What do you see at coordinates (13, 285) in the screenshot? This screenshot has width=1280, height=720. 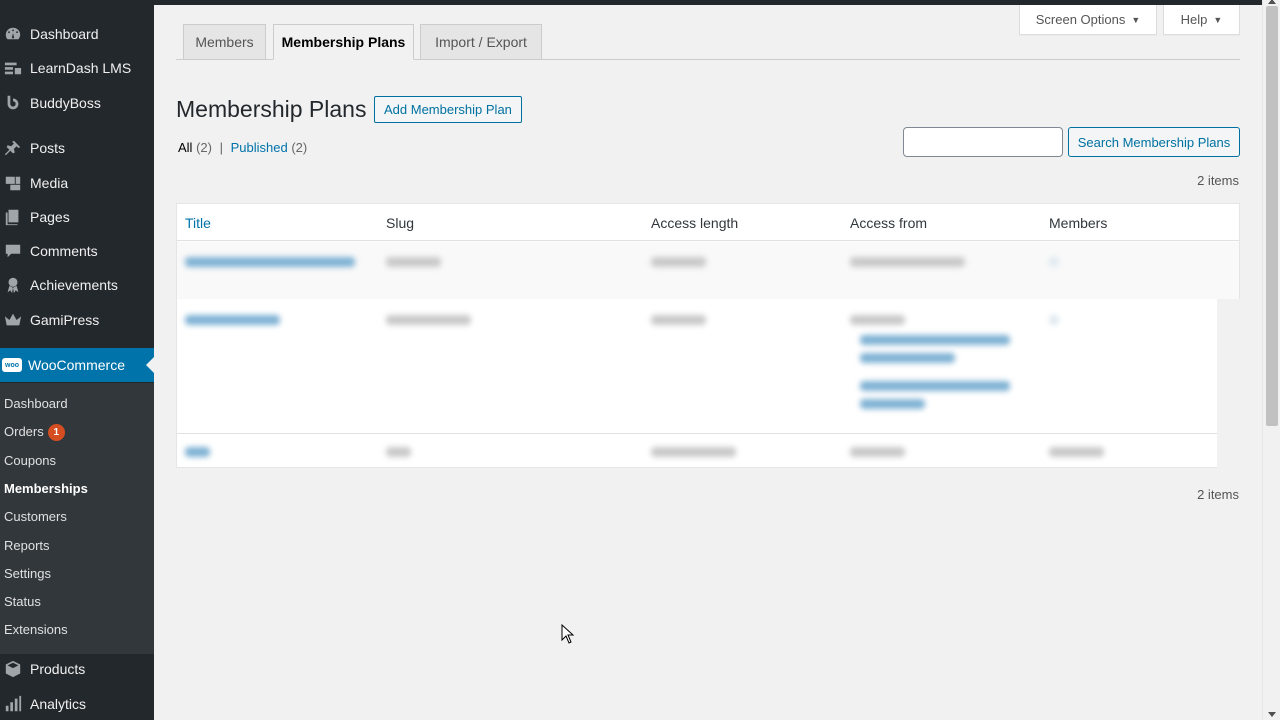 I see `achievements-icon` at bounding box center [13, 285].